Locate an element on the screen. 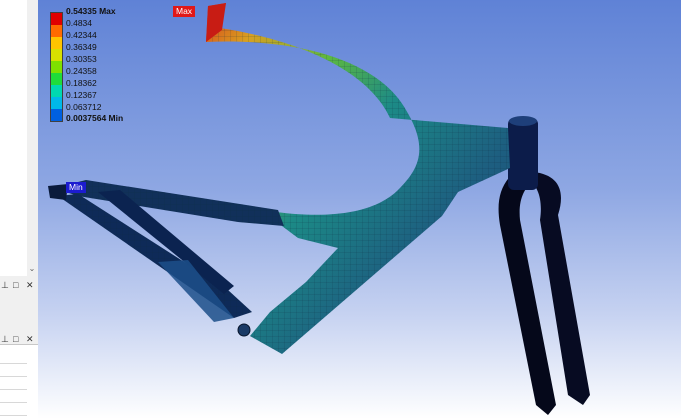 This screenshot has width=681, height=420. rear-triangle is located at coordinates (169, 258).